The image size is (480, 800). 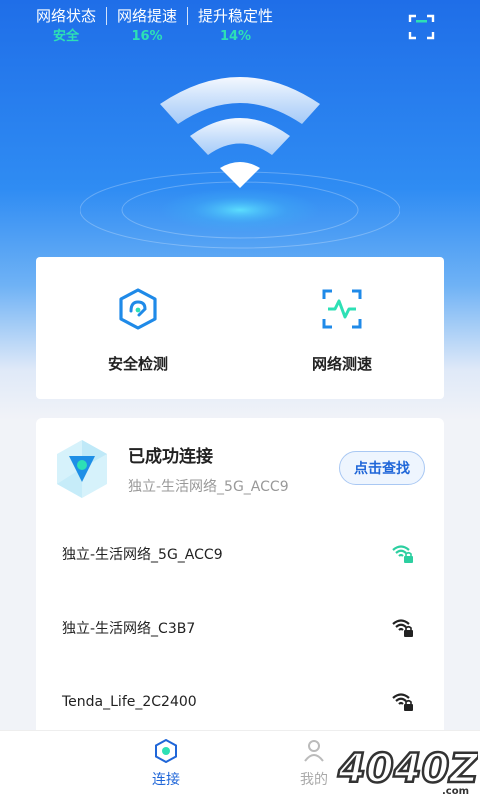 I want to click on wifi-list-item: Tenda_Life_2C2400, so click(x=240, y=702).